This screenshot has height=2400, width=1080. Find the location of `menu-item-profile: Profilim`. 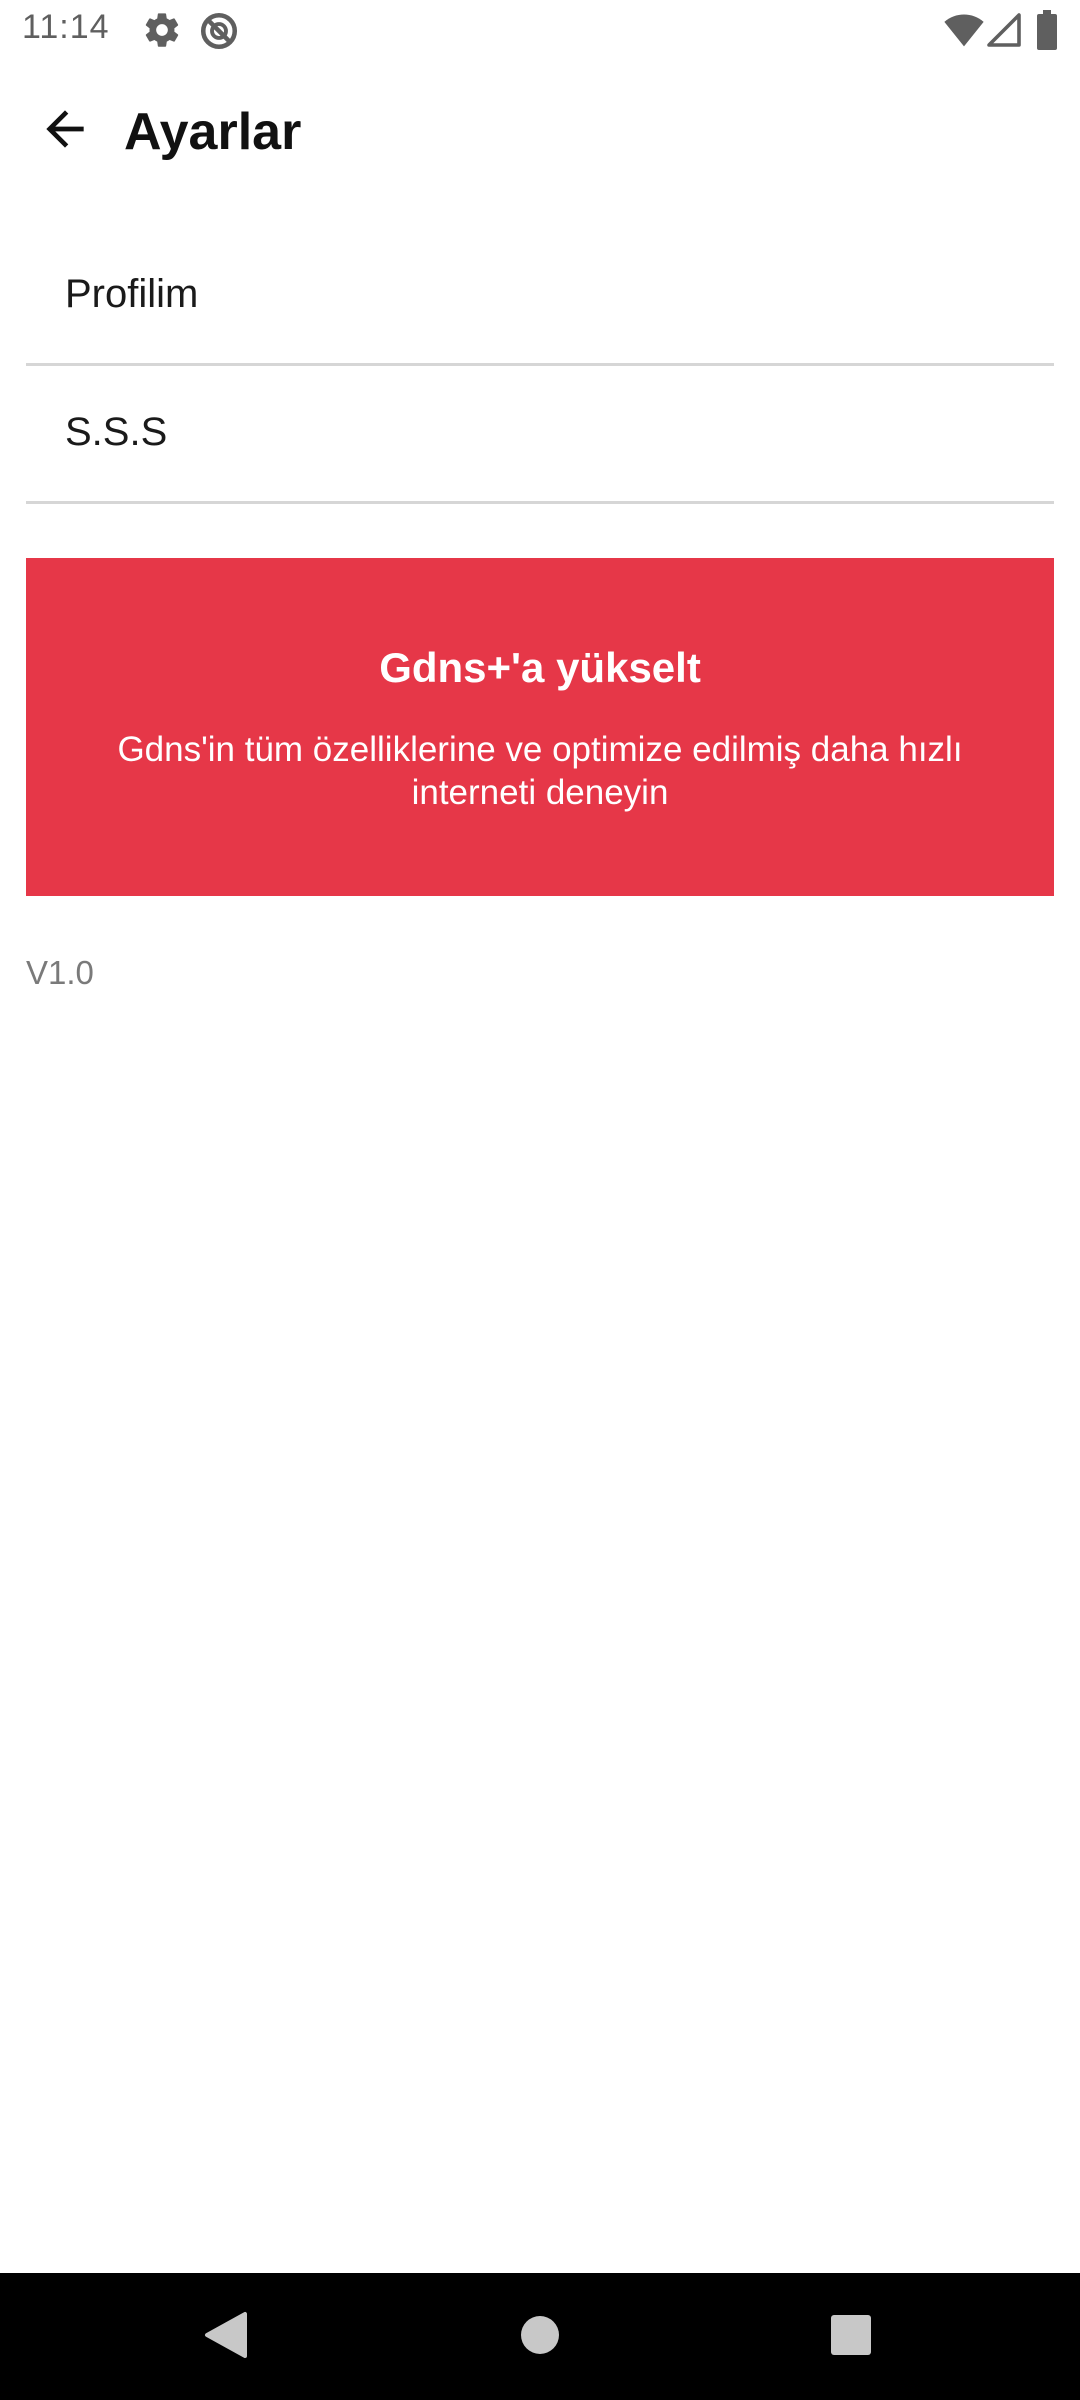

menu-item-profile: Profilim is located at coordinates (540, 298).